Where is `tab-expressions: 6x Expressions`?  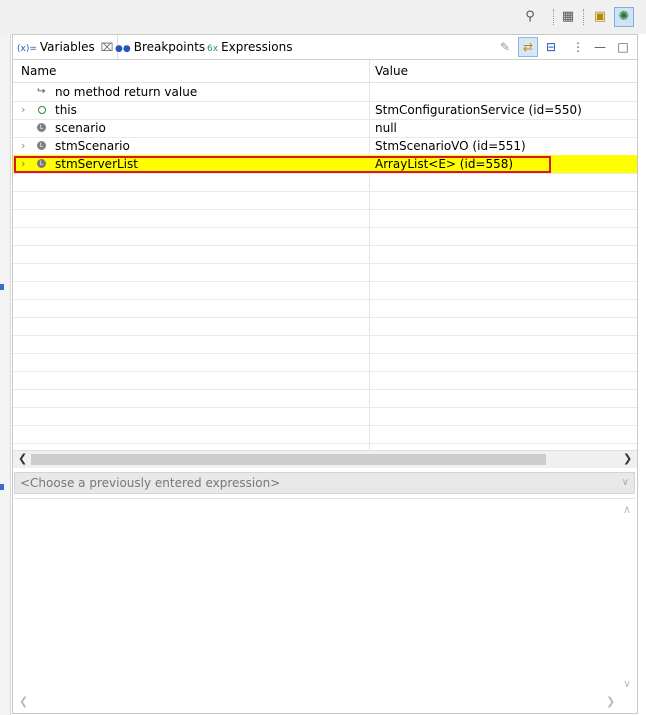 tab-expressions: 6x Expressions is located at coordinates (249, 47).